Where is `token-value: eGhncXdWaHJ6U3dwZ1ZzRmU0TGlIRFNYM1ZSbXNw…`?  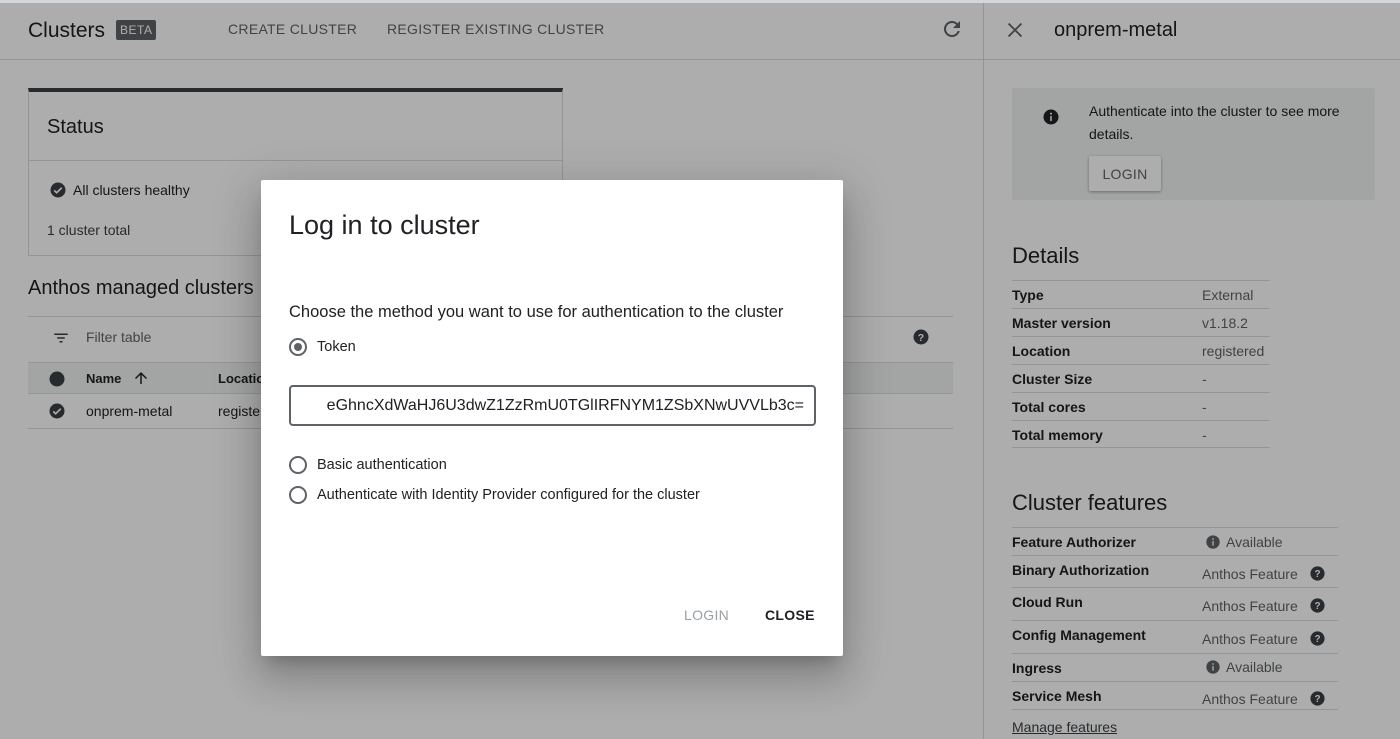 token-value: eGhncXdWaHJ6U3dwZ1ZzRmU0TGlIRFNYM1ZSbXNw… is located at coordinates (565, 405).